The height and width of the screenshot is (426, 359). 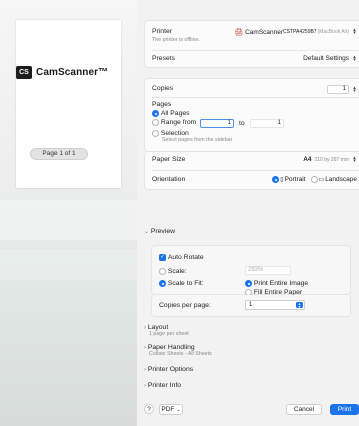 What do you see at coordinates (326, 58) in the screenshot?
I see `presets-value: Default Settings` at bounding box center [326, 58].